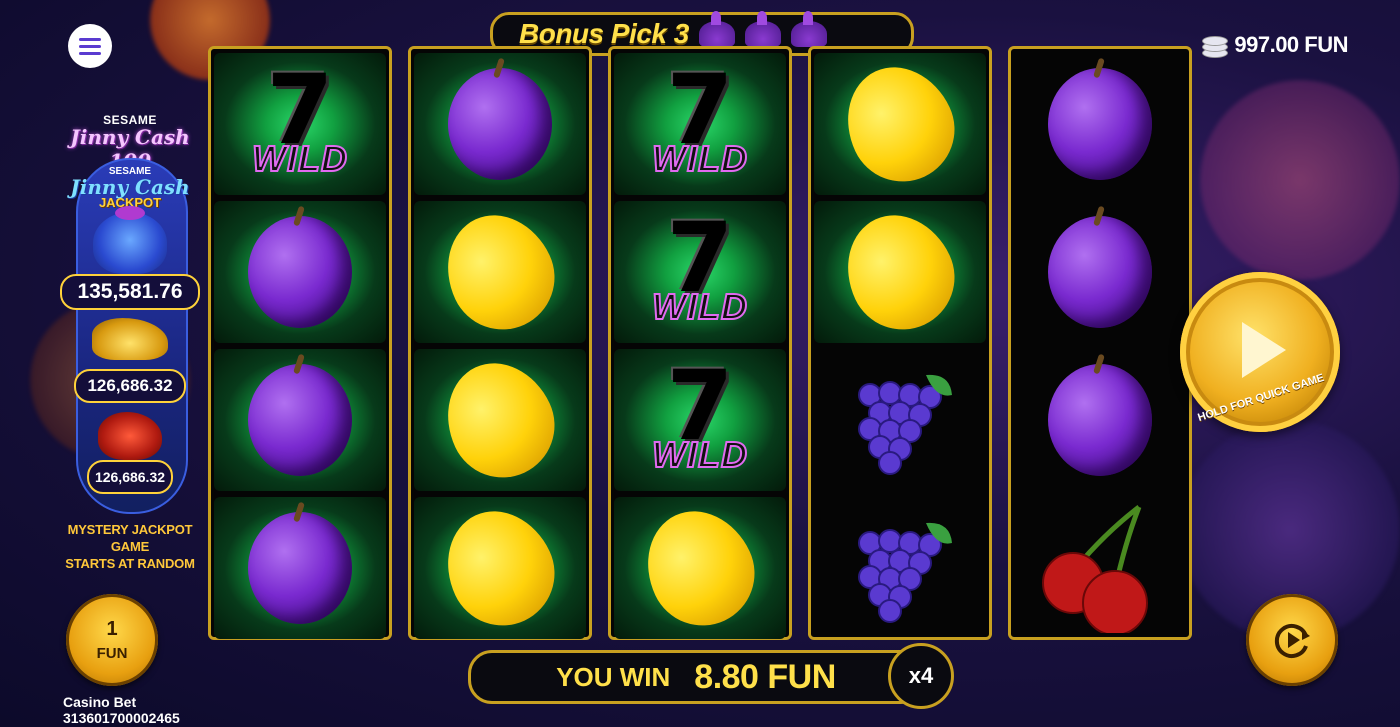 The width and height of the screenshot is (1400, 727). Describe the element at coordinates (130, 292) in the screenshot. I see `jackpot-grand-value: 135,581.76` at that location.